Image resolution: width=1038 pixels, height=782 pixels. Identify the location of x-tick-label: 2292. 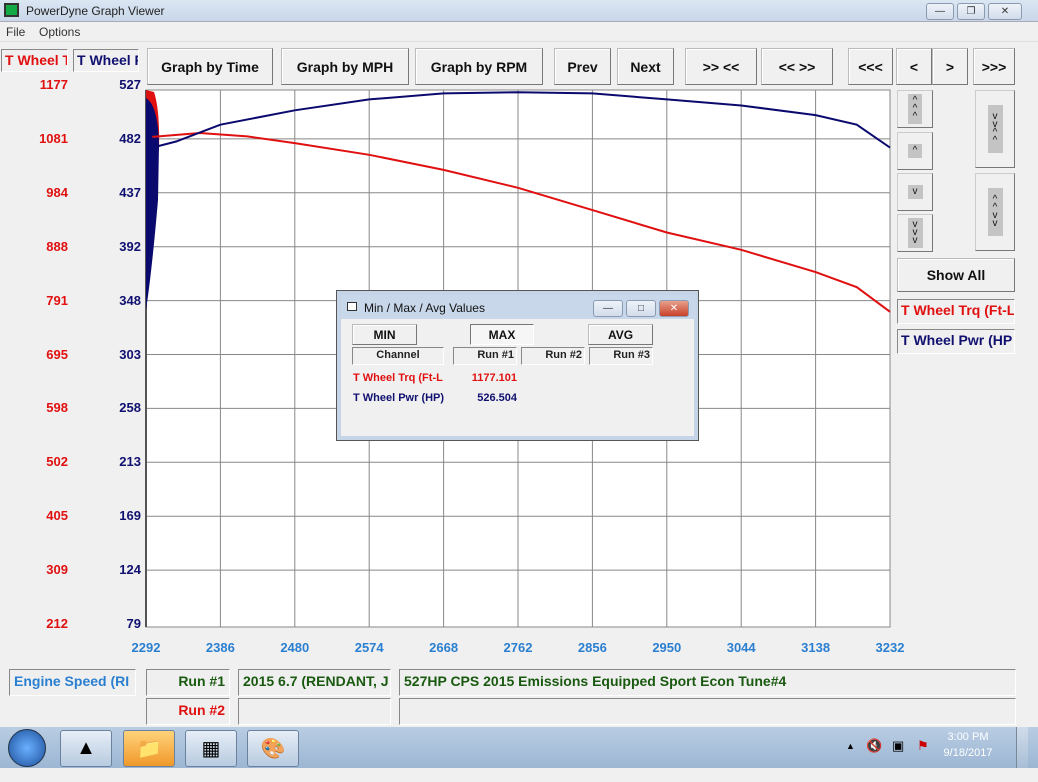
(146, 647).